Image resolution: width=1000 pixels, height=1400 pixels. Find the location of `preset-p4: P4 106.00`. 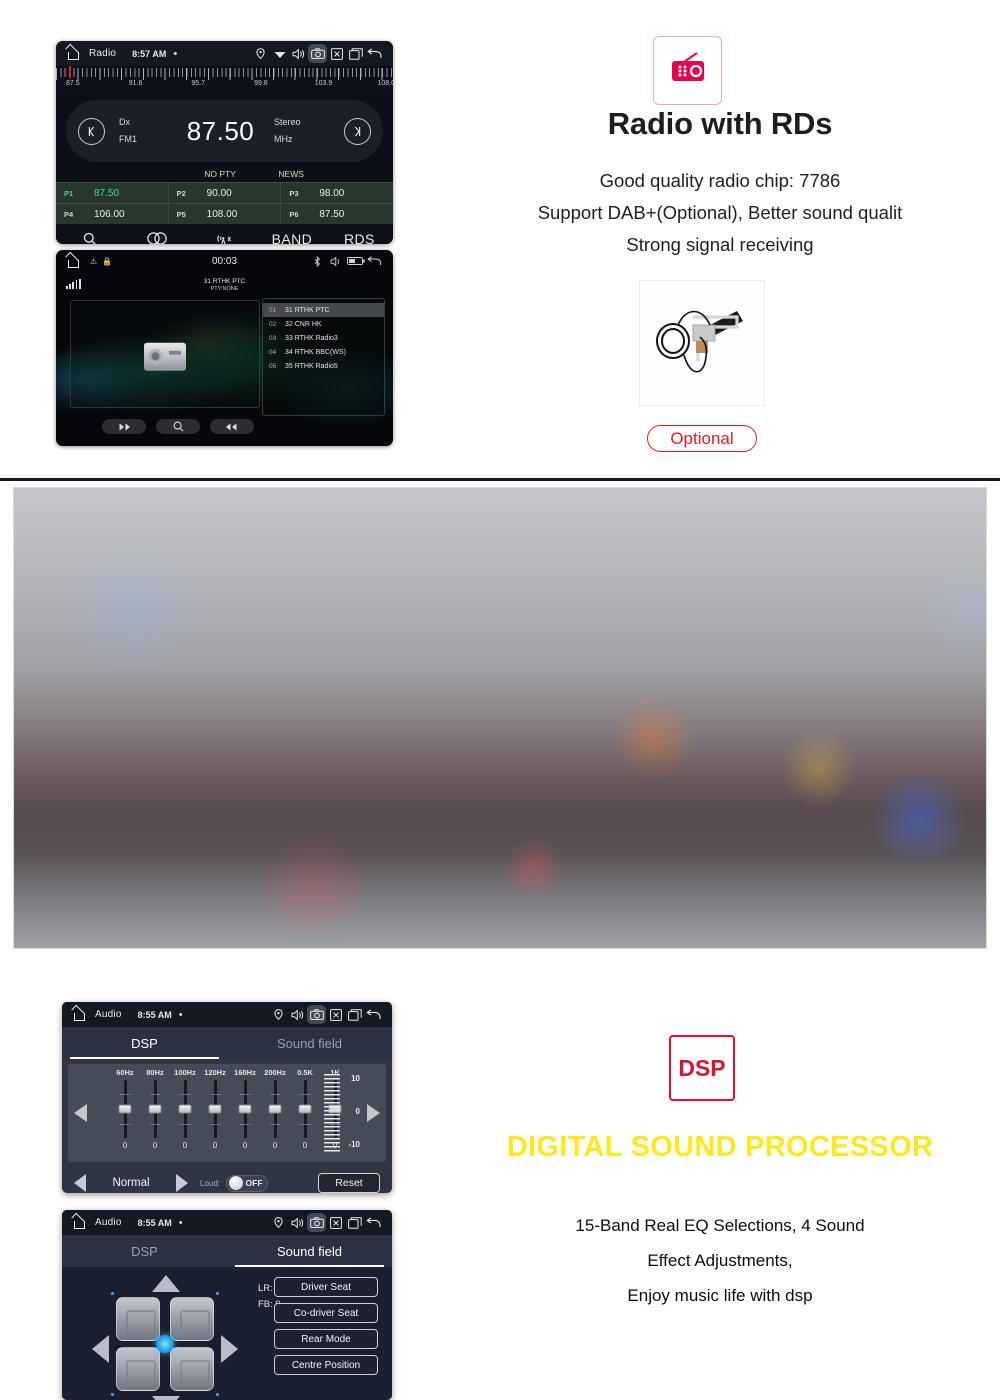

preset-p4: P4 106.00 is located at coordinates (112, 214).